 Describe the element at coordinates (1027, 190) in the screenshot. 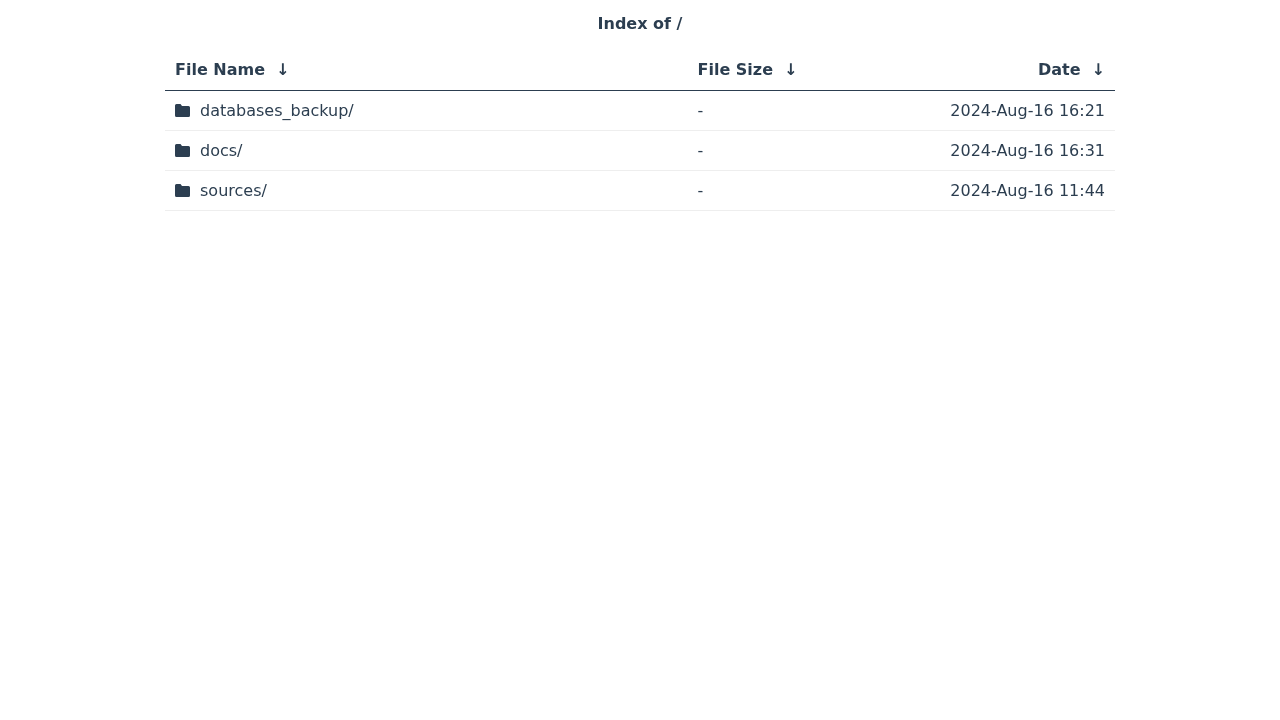

I see `file-date: 2024-Aug-16 11:44` at that location.